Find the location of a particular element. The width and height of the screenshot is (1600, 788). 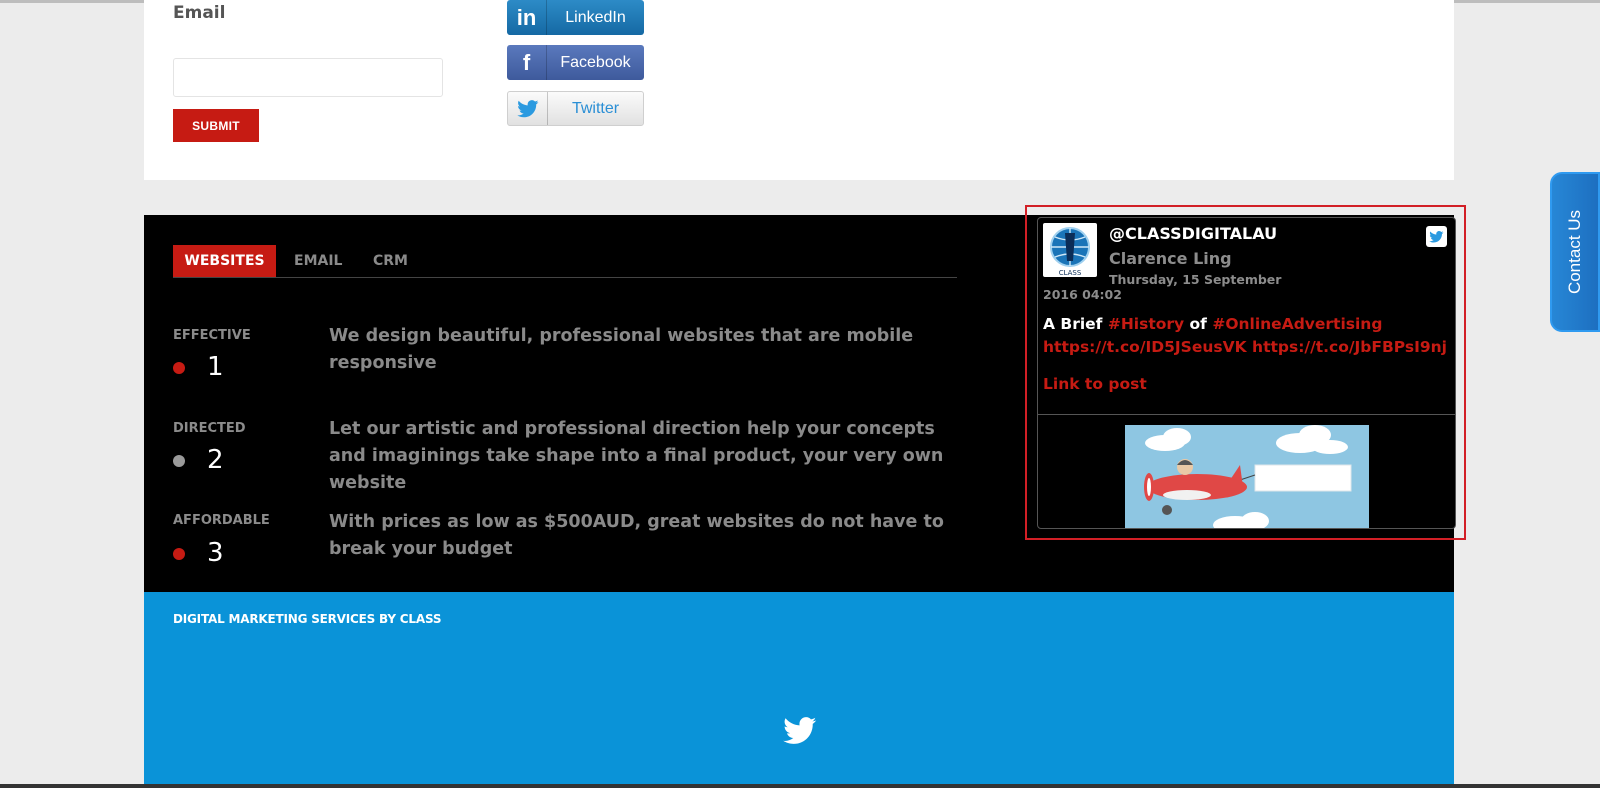

contact-us-label: Contact Us is located at coordinates (1574, 252).